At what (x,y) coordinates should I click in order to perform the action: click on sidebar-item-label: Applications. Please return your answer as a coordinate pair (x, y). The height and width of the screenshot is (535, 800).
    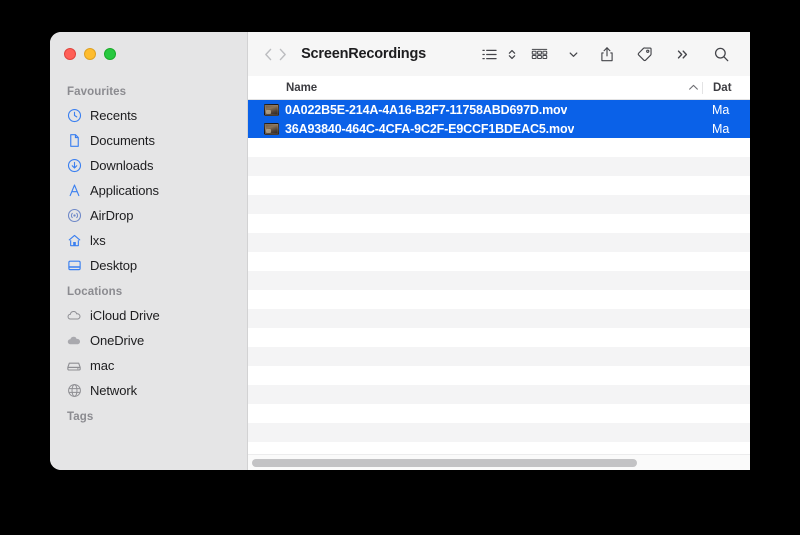
    Looking at the image, I should click on (124, 190).